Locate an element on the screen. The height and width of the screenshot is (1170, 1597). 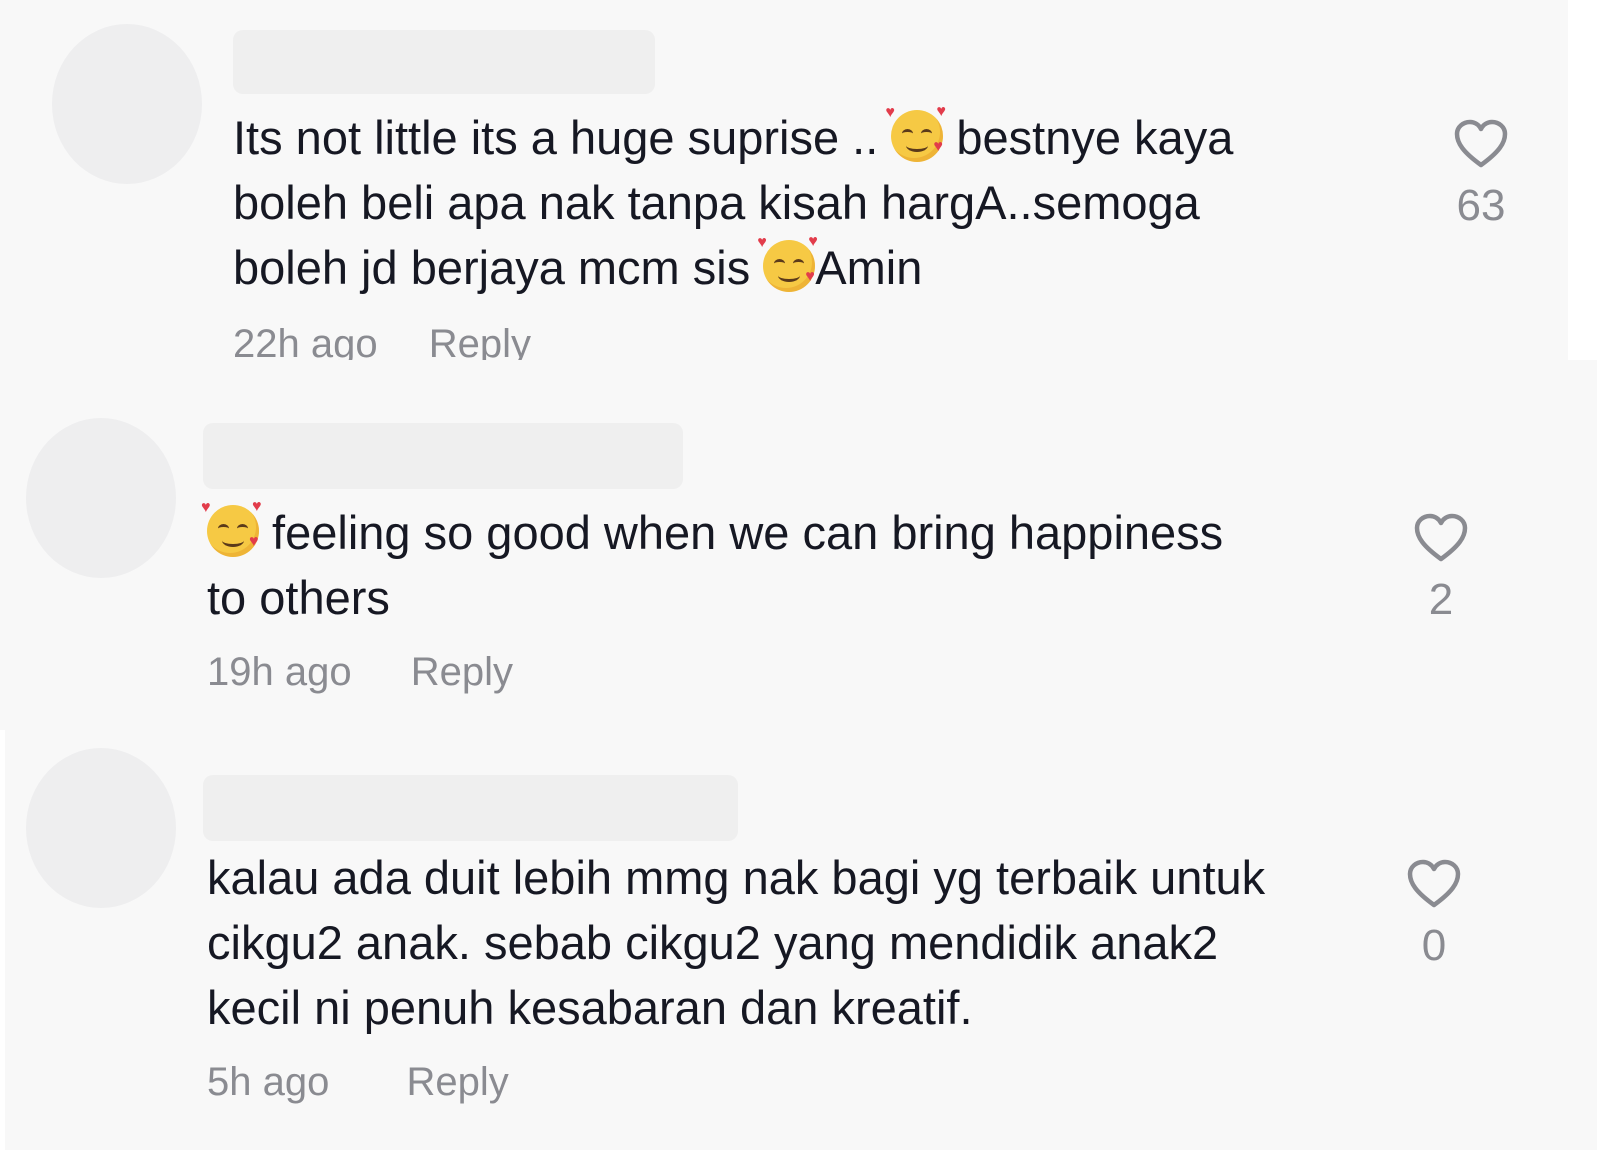
timestamp: 22h ago is located at coordinates (305, 341).